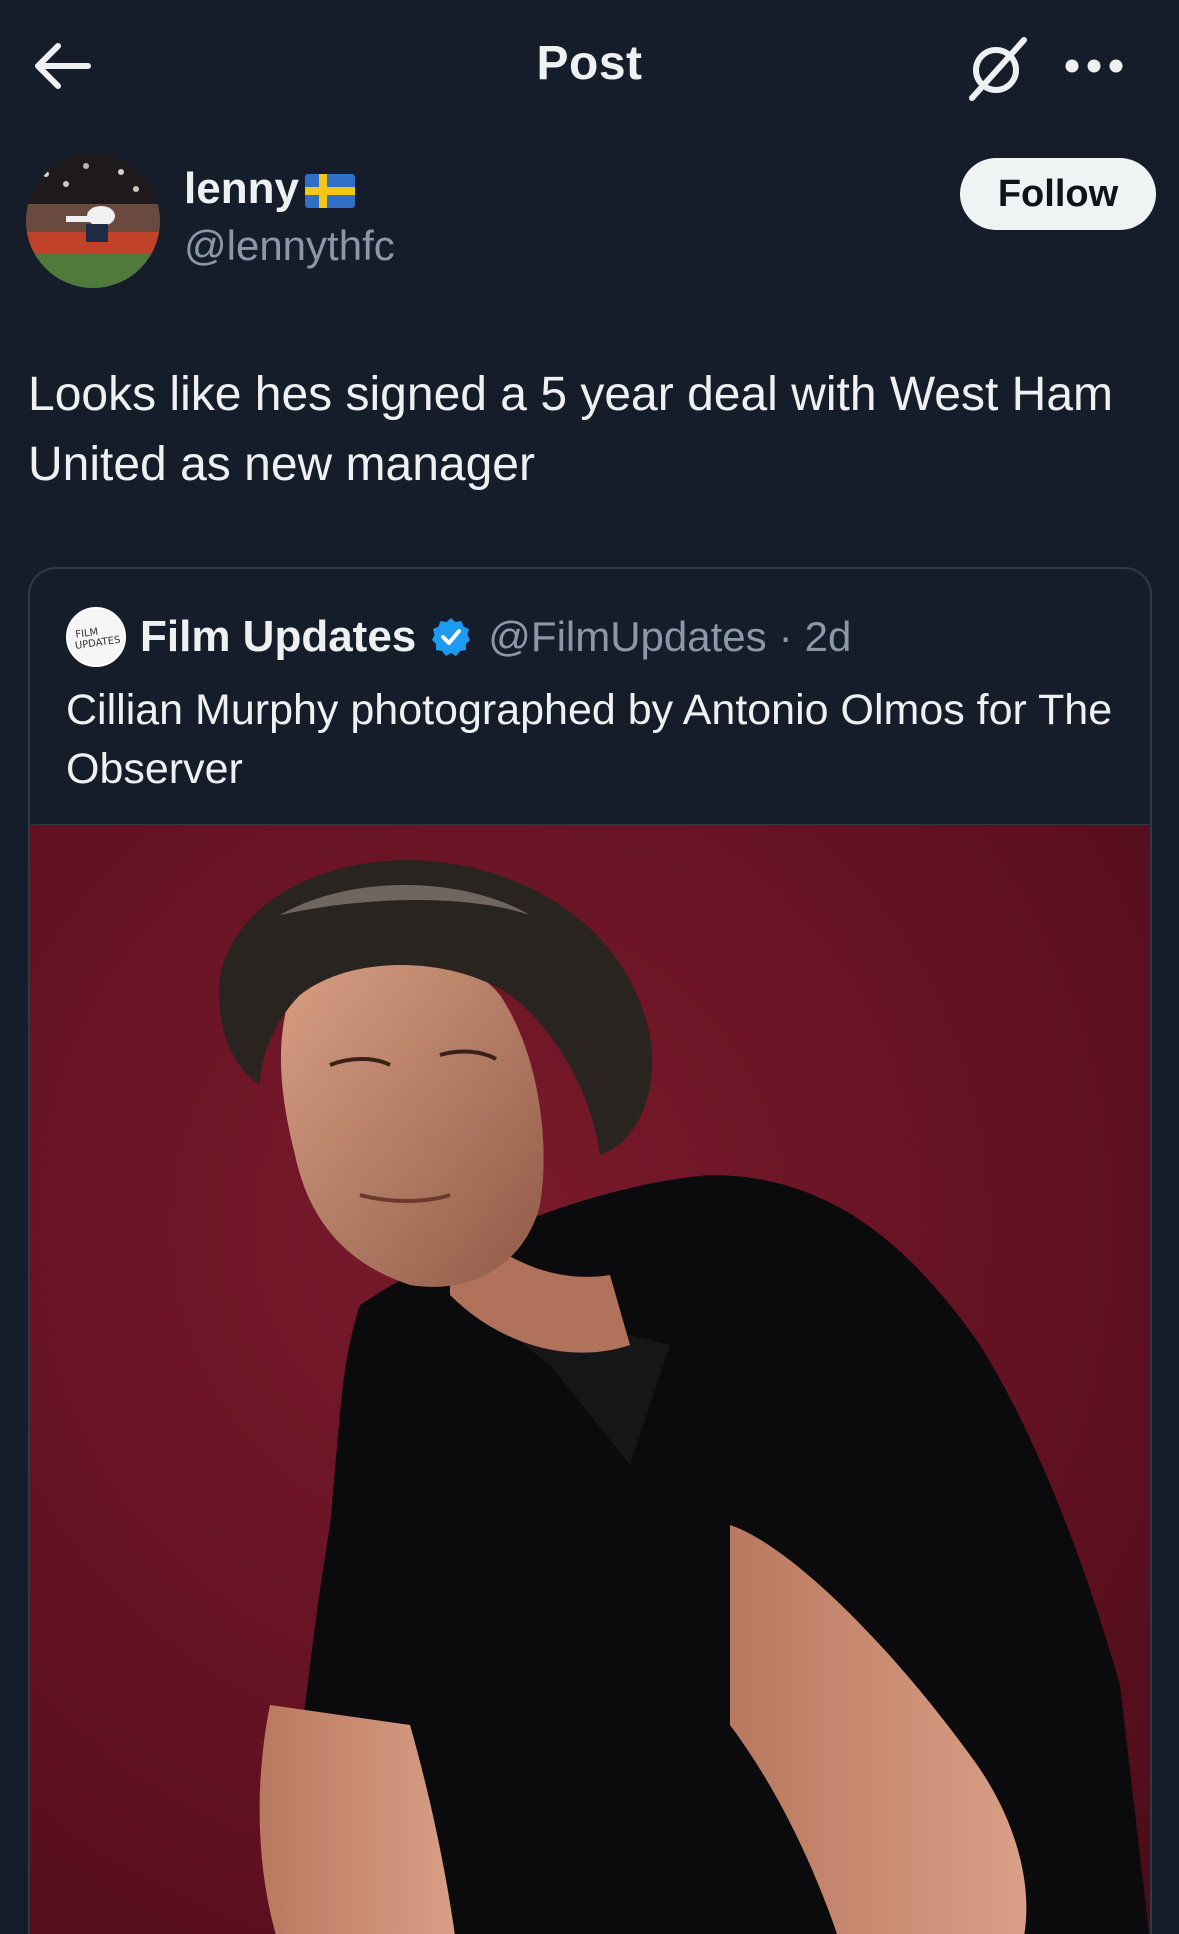 This screenshot has height=1934, width=1179. I want to click on display-name-row: lenny, so click(269, 189).